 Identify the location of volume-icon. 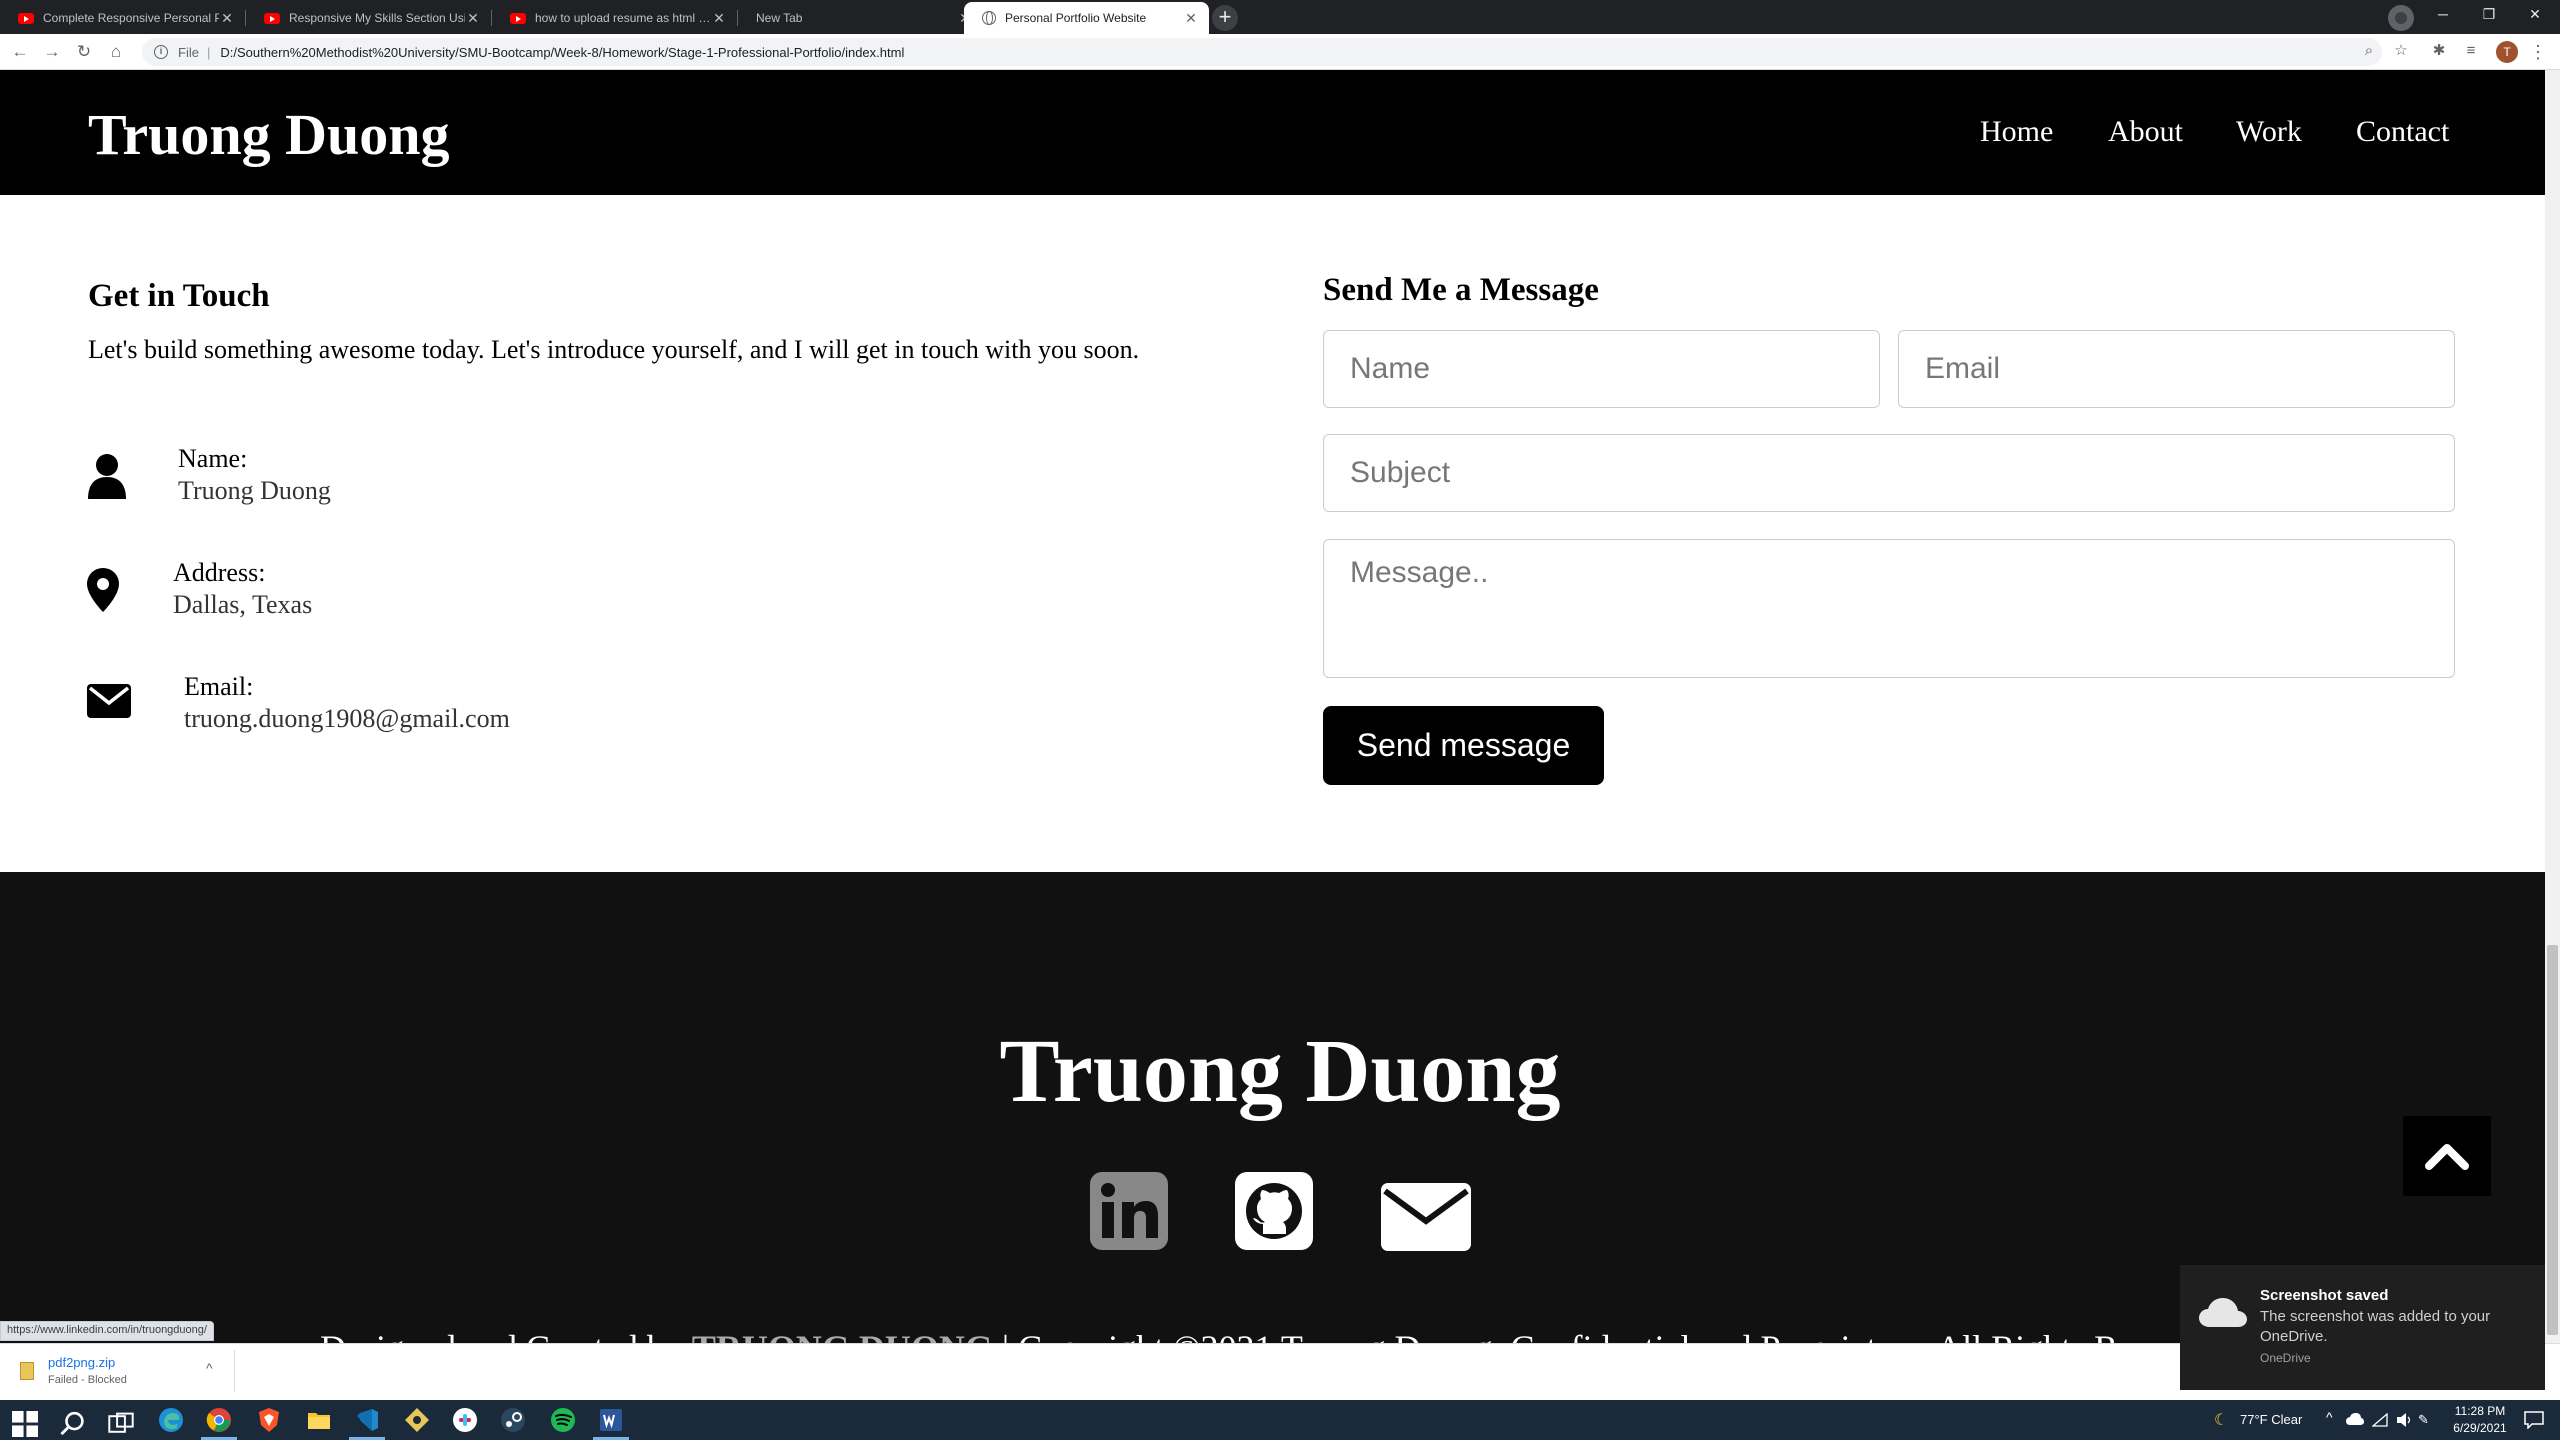
(2404, 1420).